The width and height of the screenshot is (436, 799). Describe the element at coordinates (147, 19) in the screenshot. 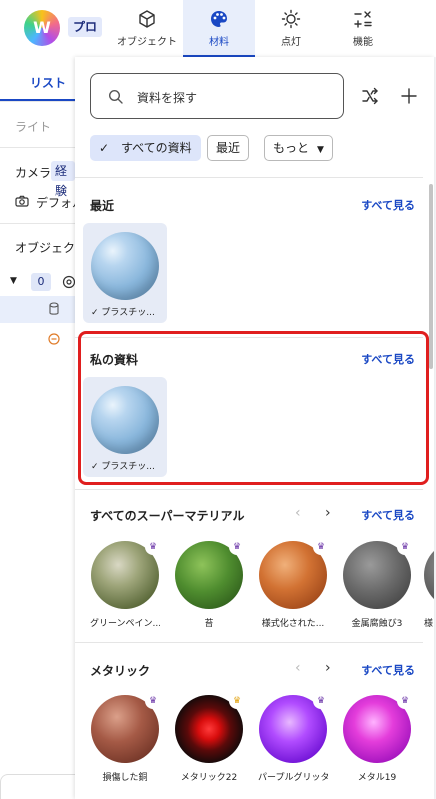

I see `cube-icon` at that location.